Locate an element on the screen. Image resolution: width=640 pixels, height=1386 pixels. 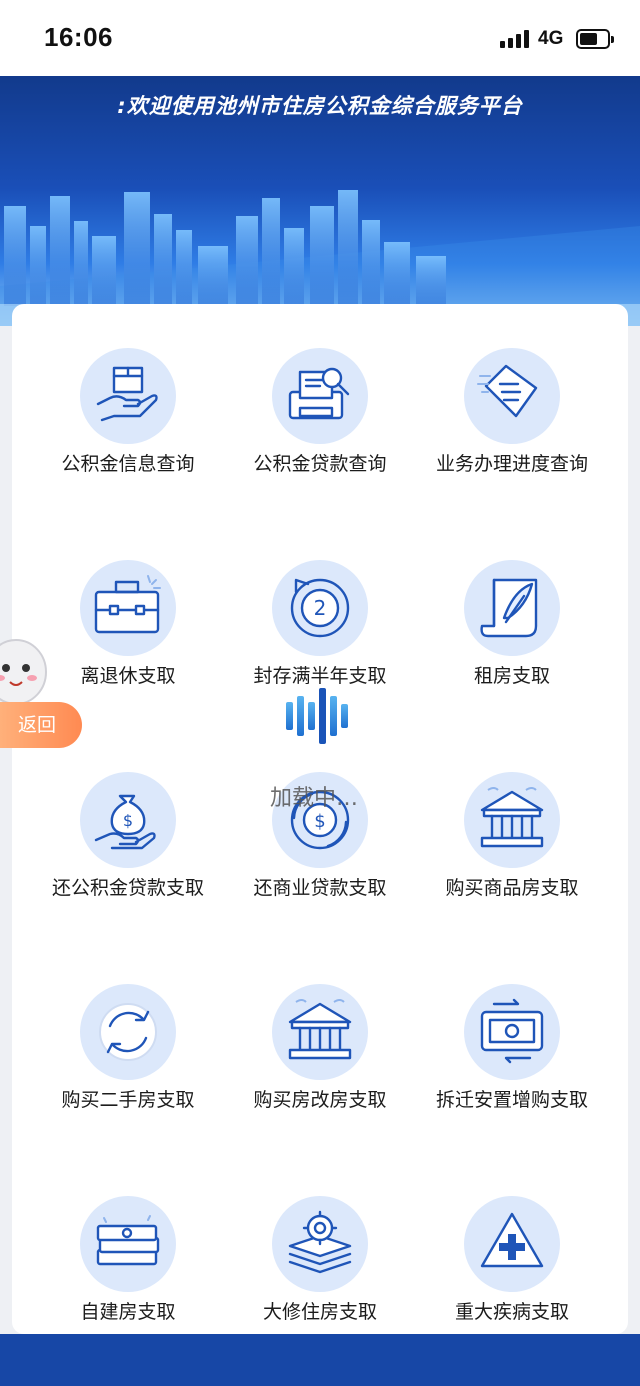
circular-arrow-2-icon: 2 is located at coordinates (320, 608).